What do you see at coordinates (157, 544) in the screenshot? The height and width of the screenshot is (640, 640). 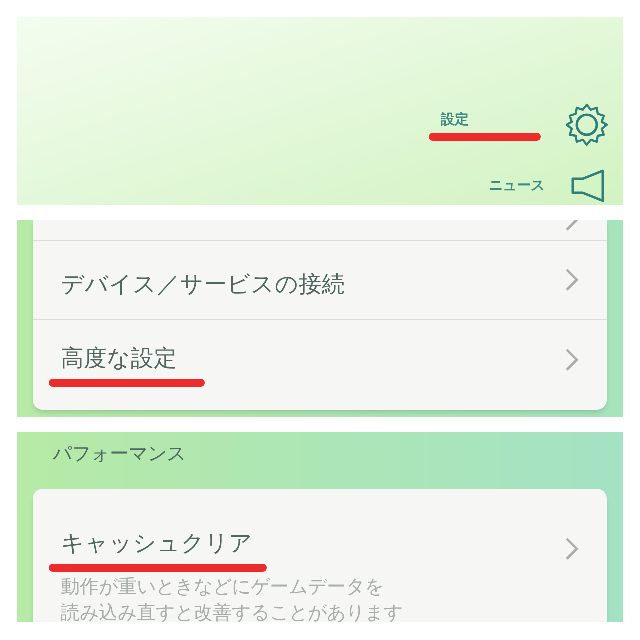 I see `item-title: キャッシュクリア` at bounding box center [157, 544].